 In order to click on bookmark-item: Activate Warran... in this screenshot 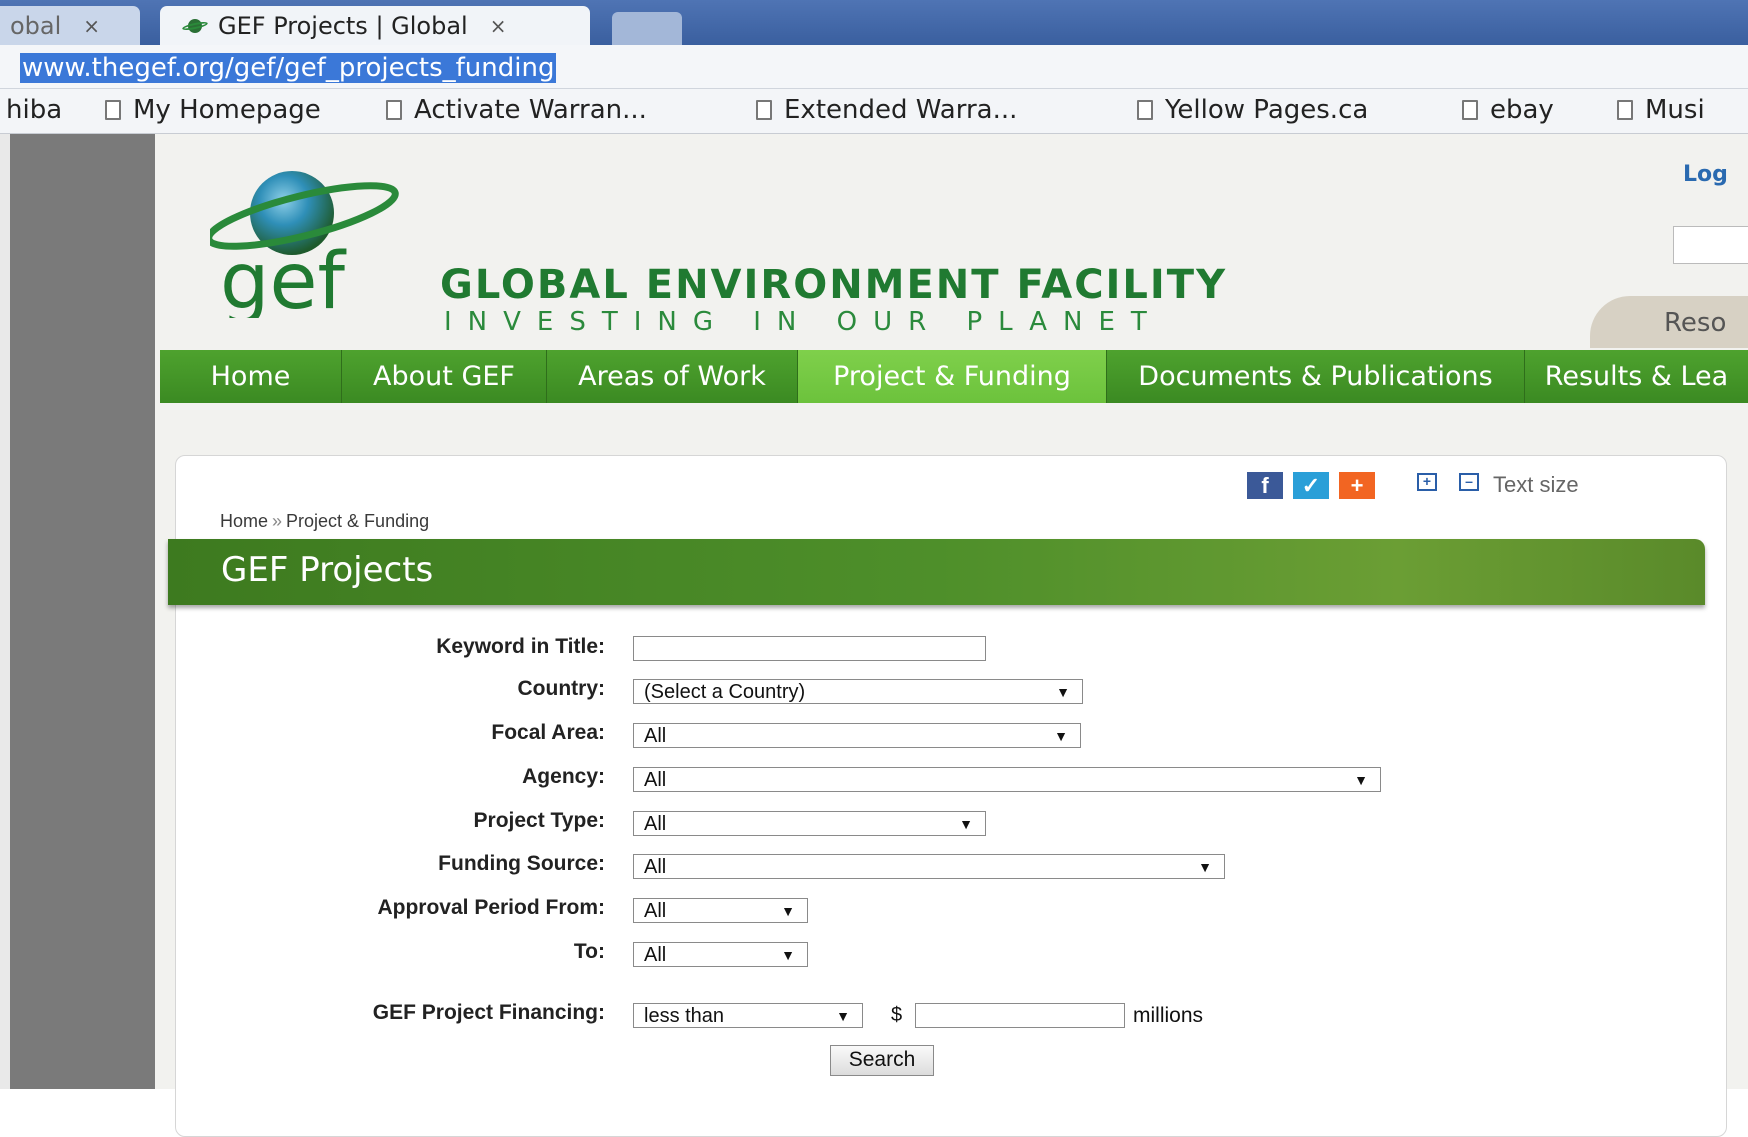, I will do `click(516, 110)`.